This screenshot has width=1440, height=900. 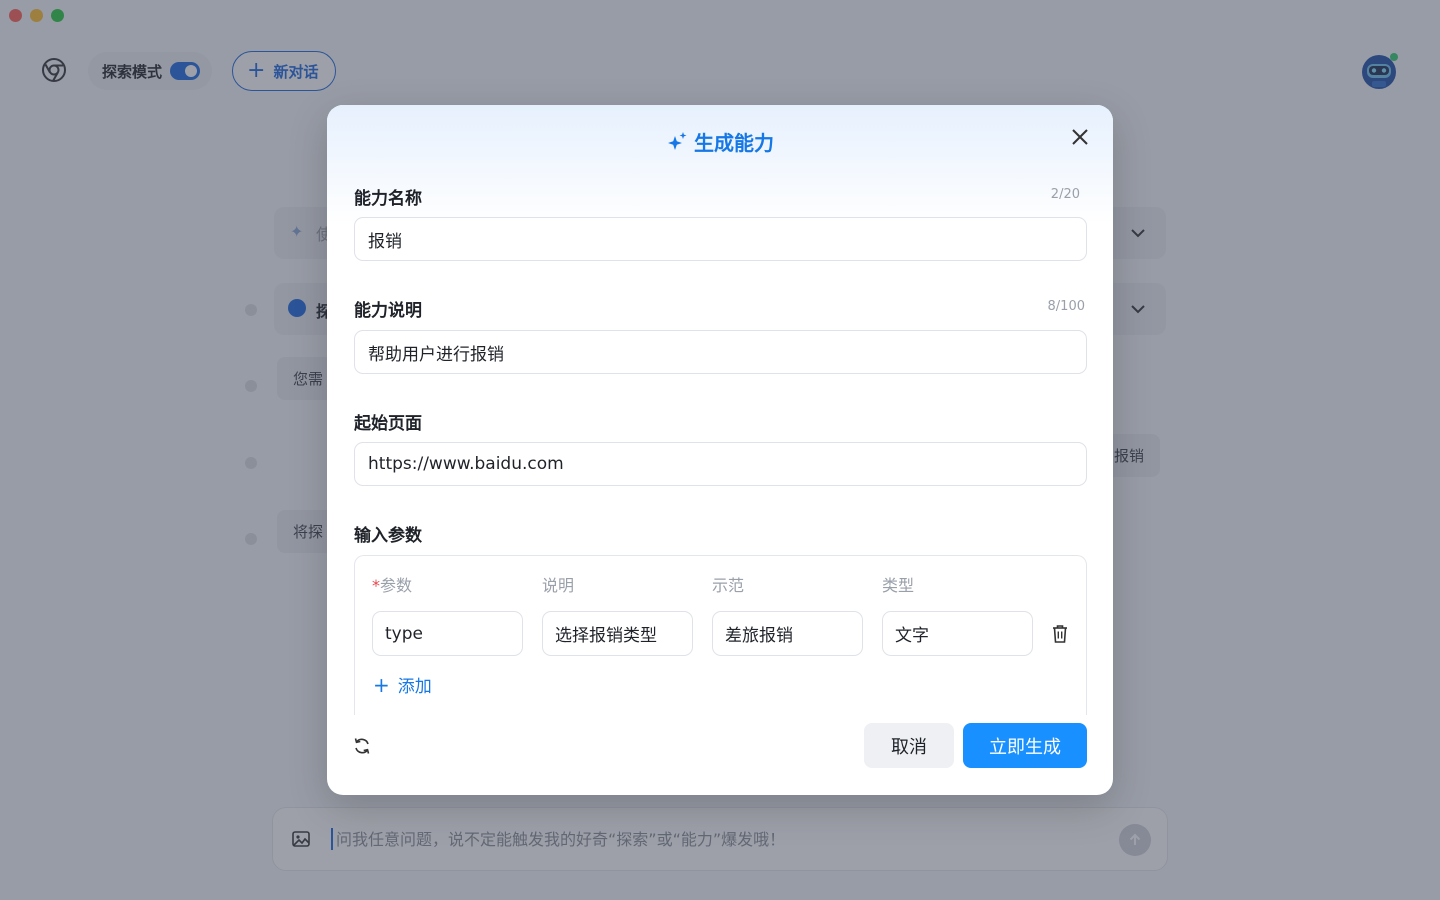 I want to click on start-page-input, so click(x=720, y=464).